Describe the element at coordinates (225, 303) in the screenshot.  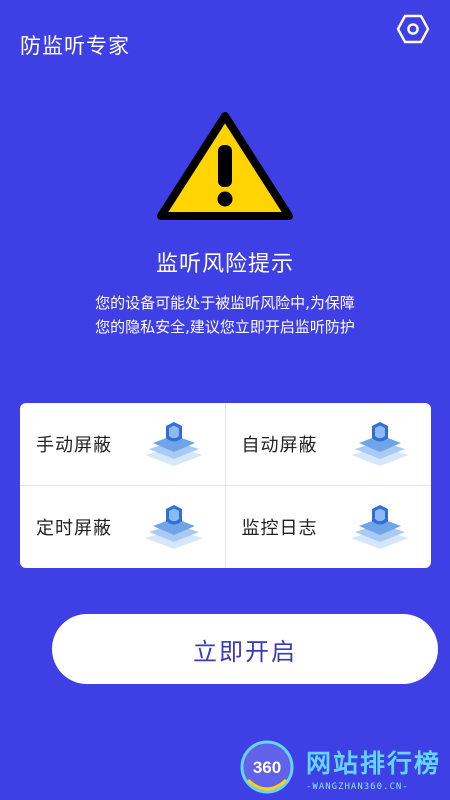
I see `risk-description-line: 您的设备可能处于被监听风险中,为保障` at that location.